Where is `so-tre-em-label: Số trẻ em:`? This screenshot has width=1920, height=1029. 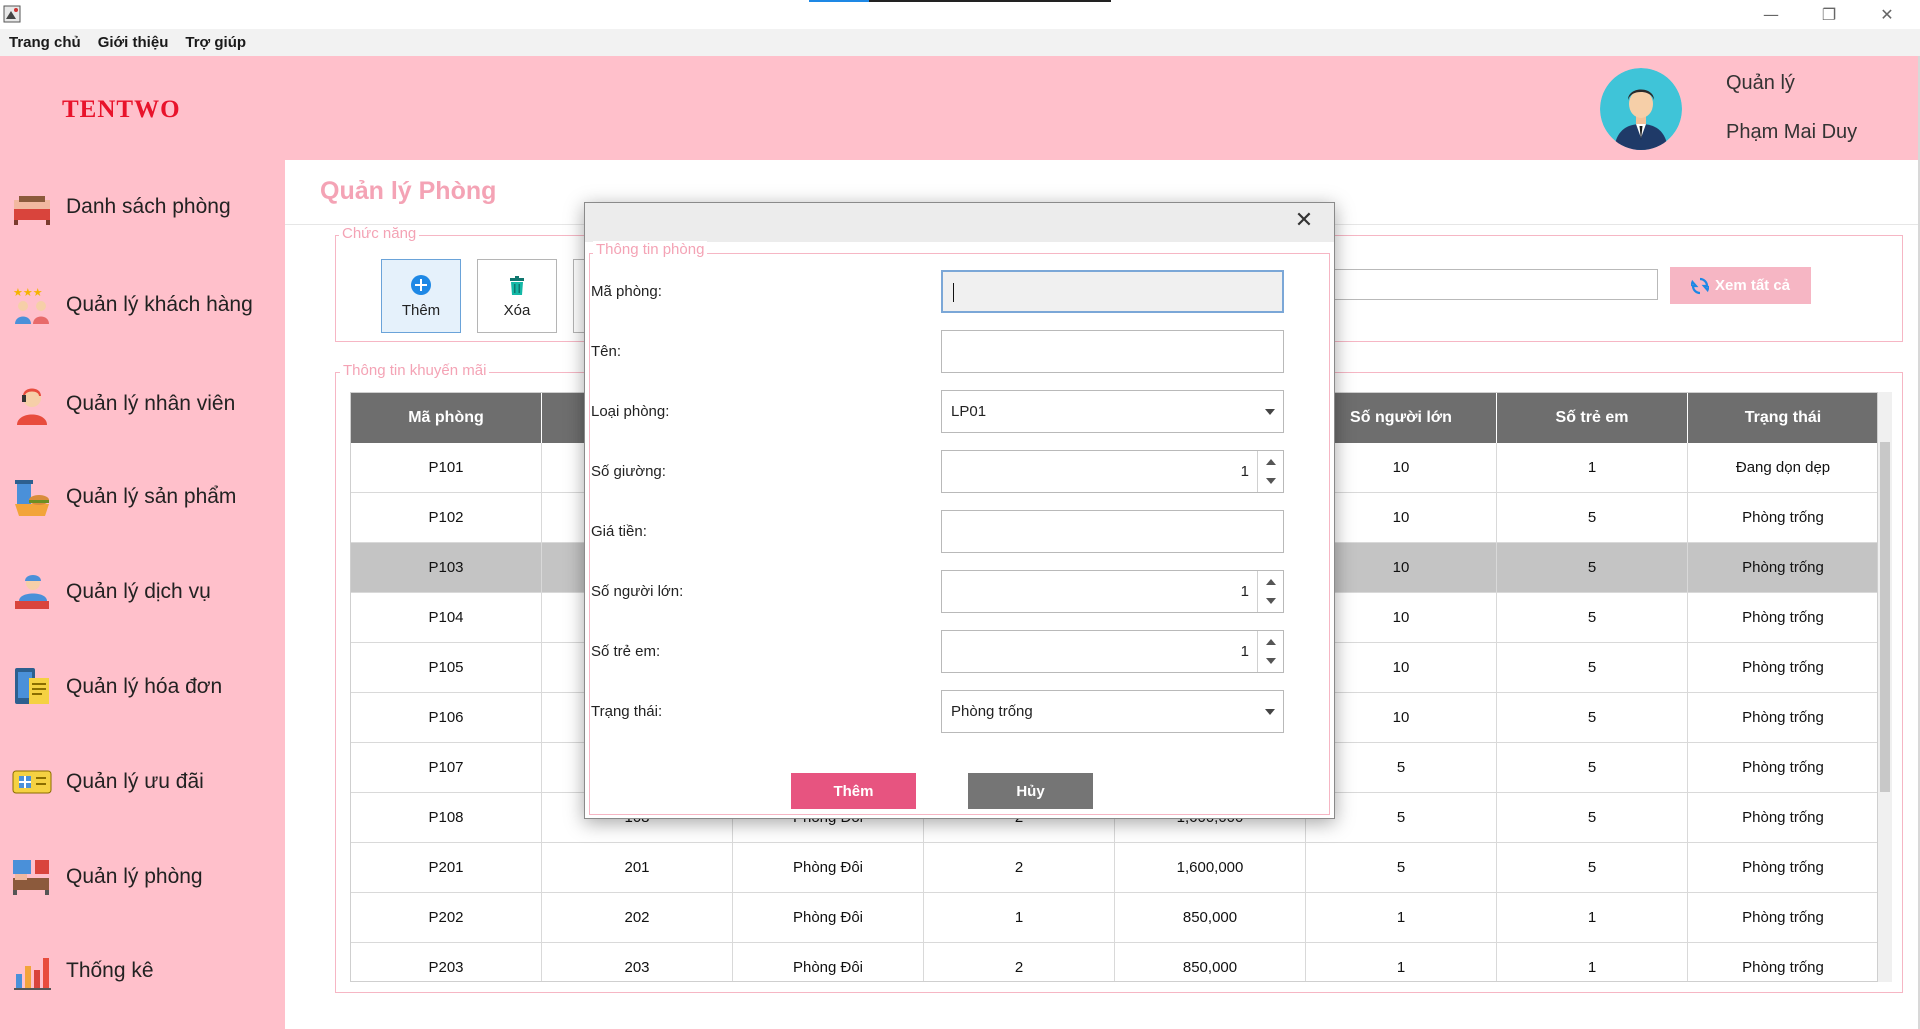 so-tre-em-label: Số trẻ em: is located at coordinates (626, 651).